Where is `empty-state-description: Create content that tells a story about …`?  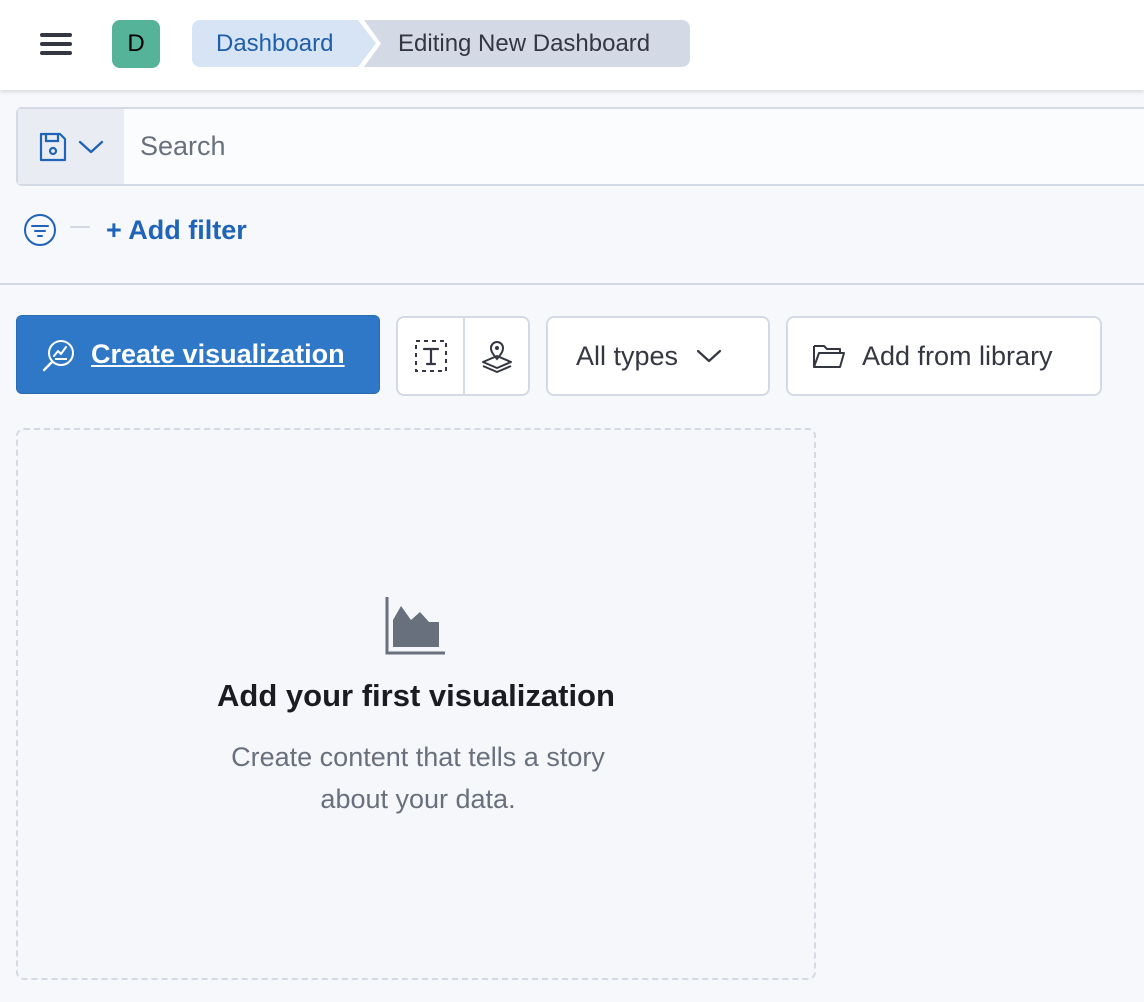 empty-state-description: Create content that tells a story about … is located at coordinates (418, 778).